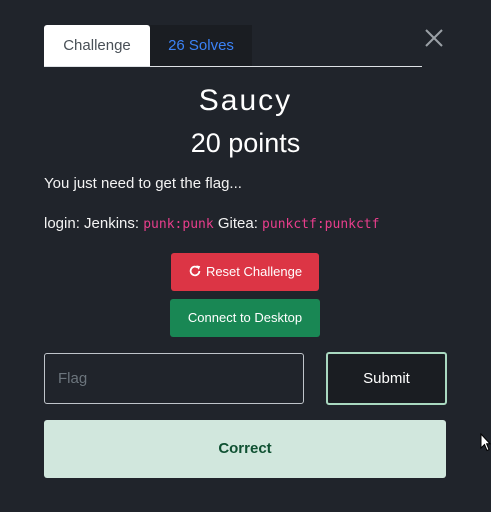  Describe the element at coordinates (97, 45) in the screenshot. I see `tab-challenge: Challenge` at that location.